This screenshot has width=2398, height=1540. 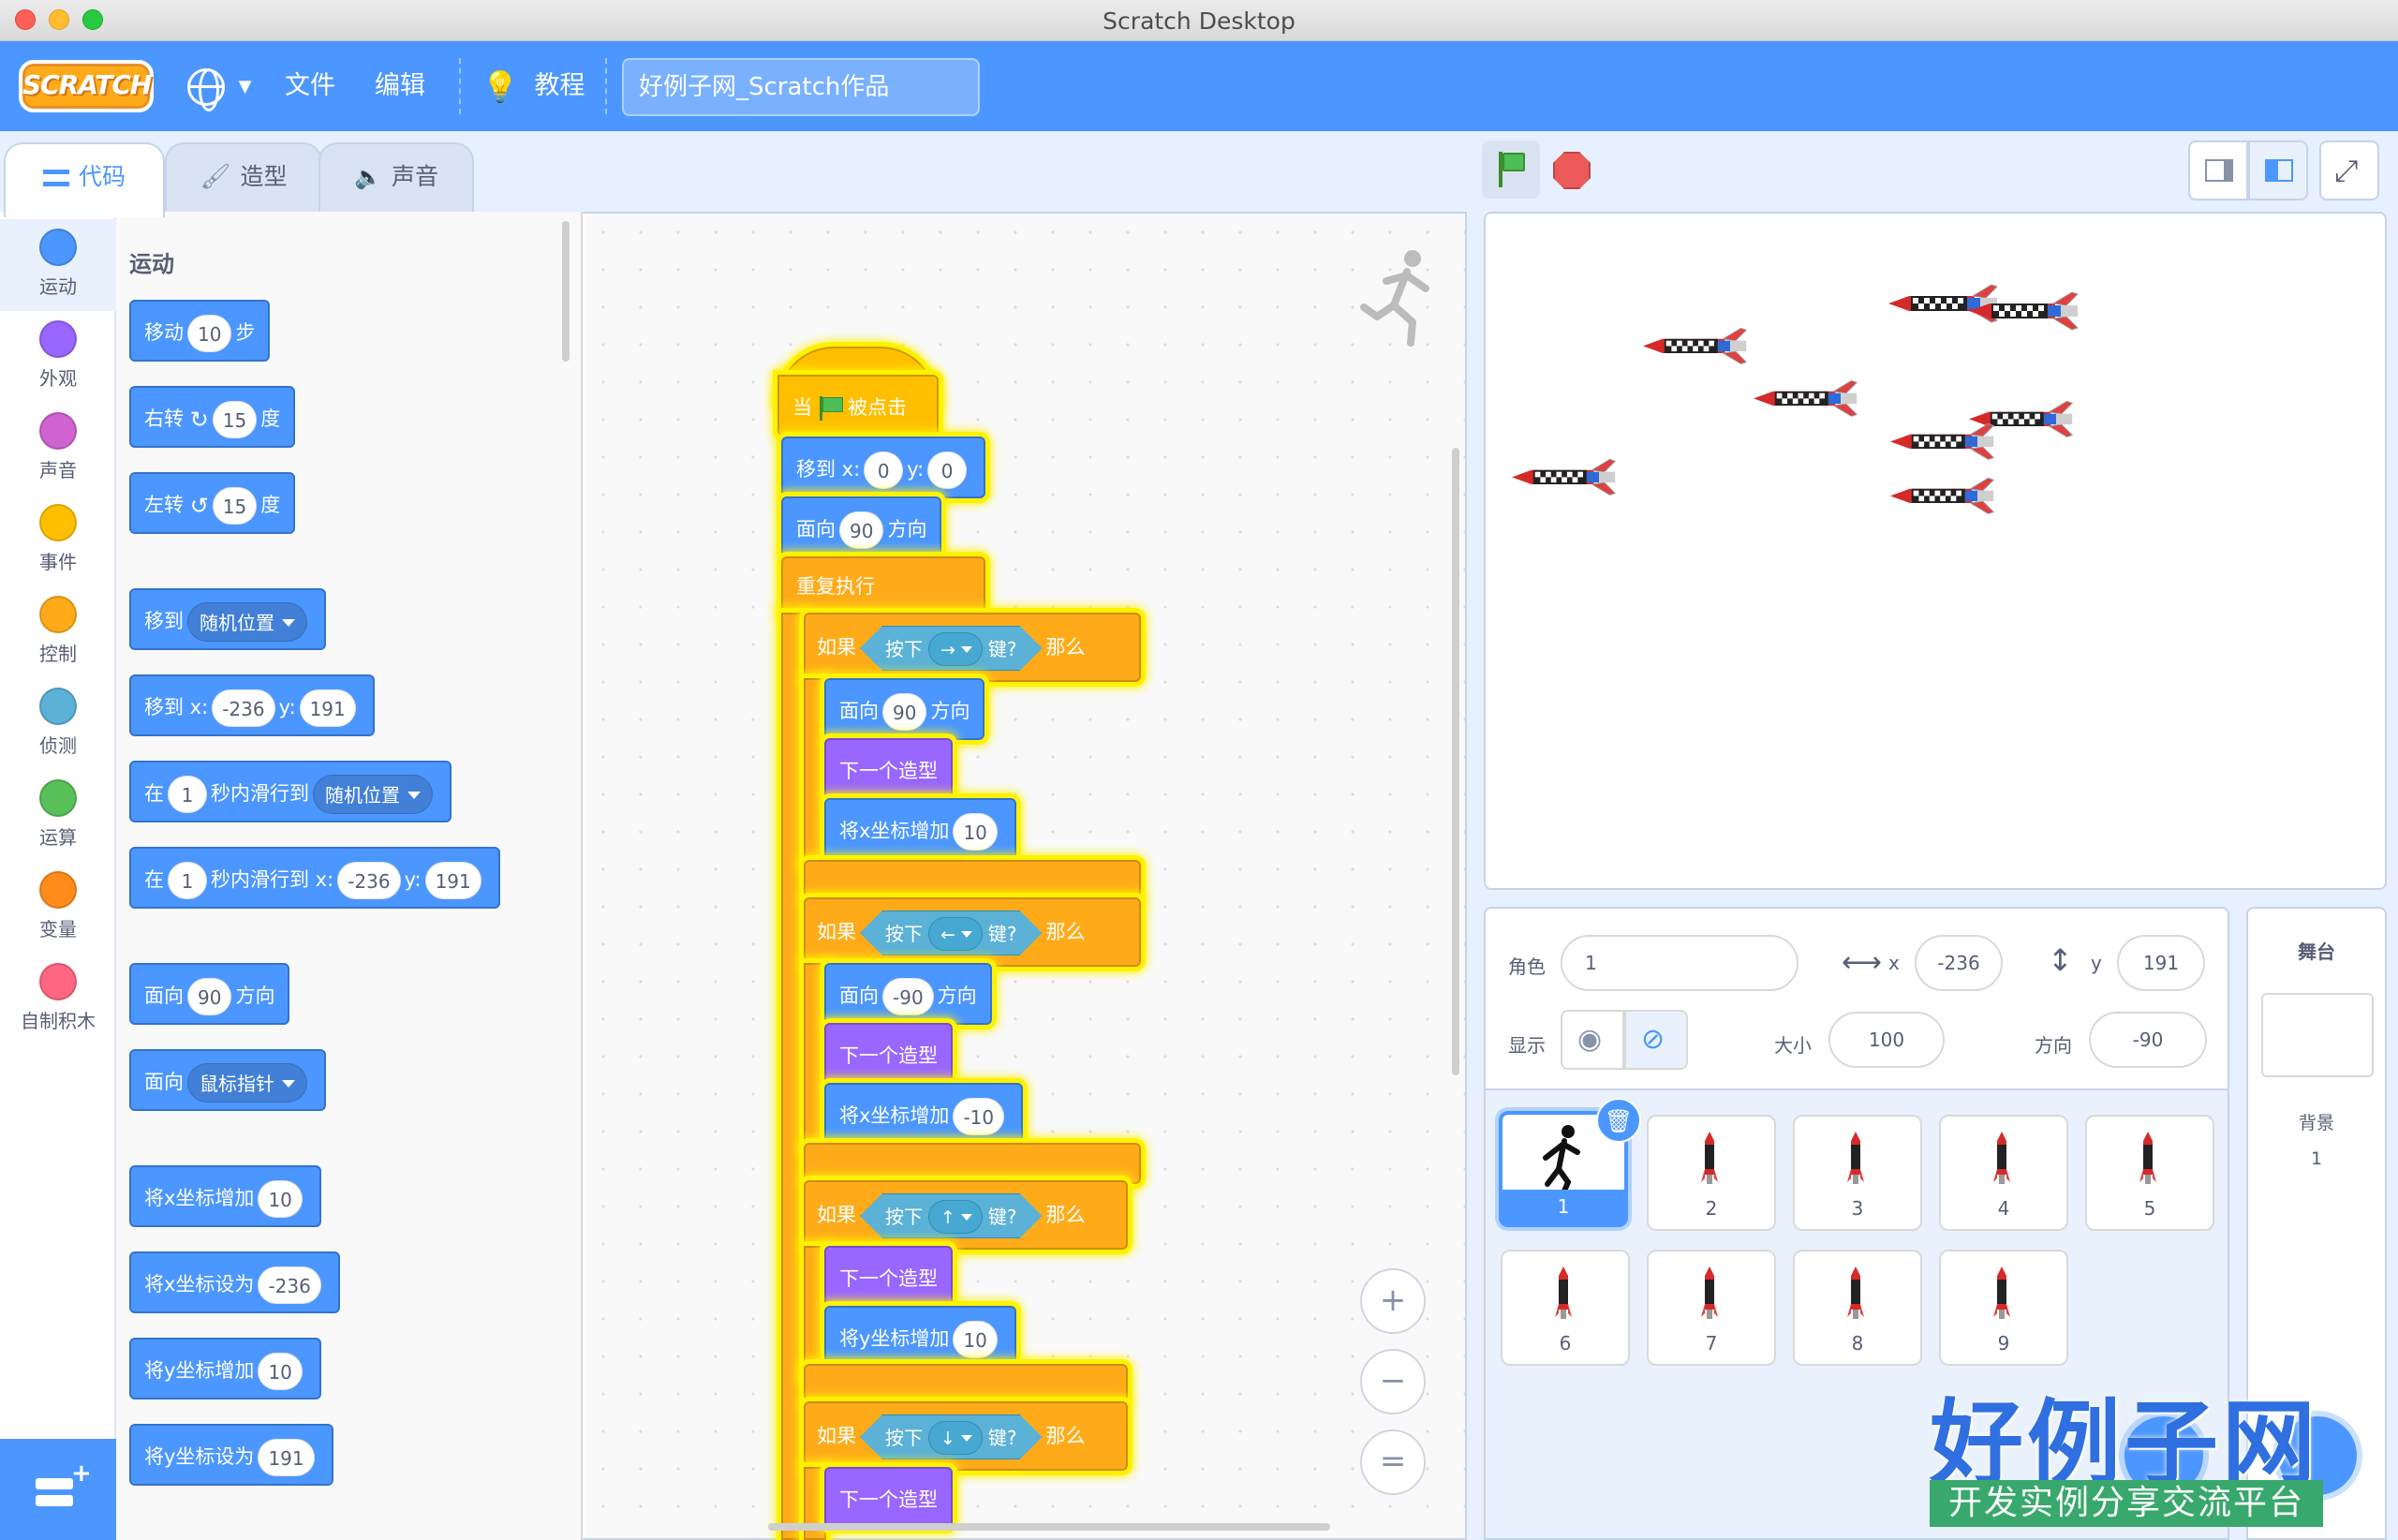 I want to click on fullscreen-button: ⤢, so click(x=2349, y=170).